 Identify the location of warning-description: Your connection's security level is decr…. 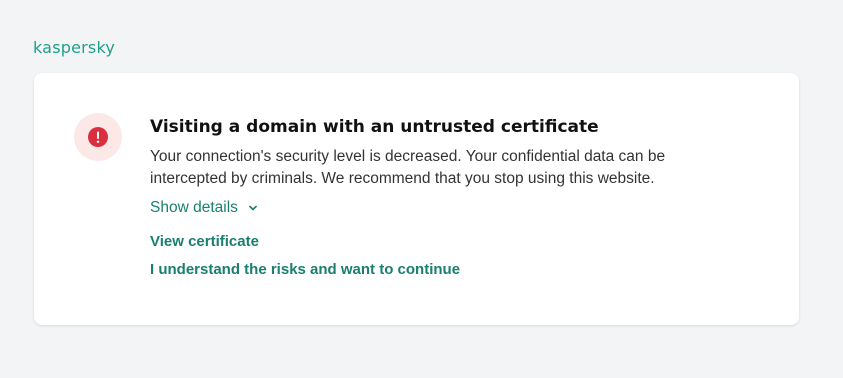
(408, 167).